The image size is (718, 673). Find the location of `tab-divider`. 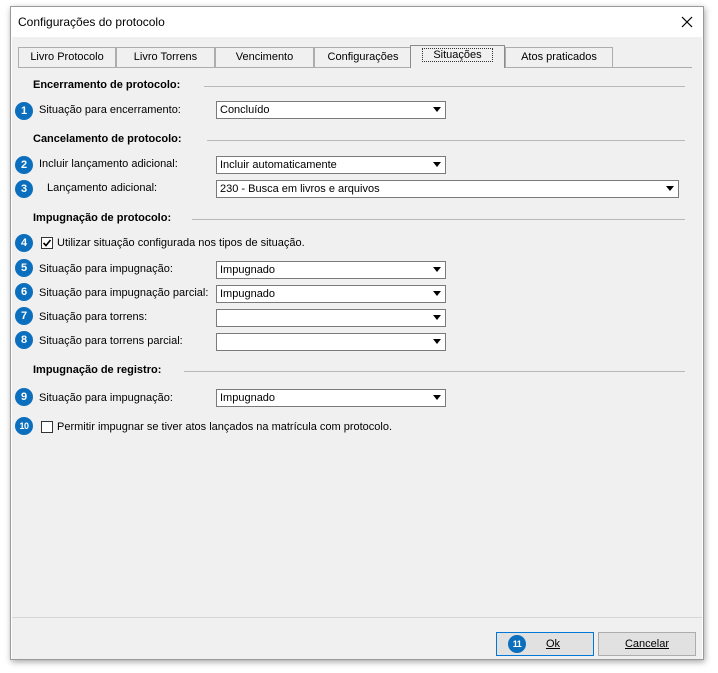

tab-divider is located at coordinates (355, 67).